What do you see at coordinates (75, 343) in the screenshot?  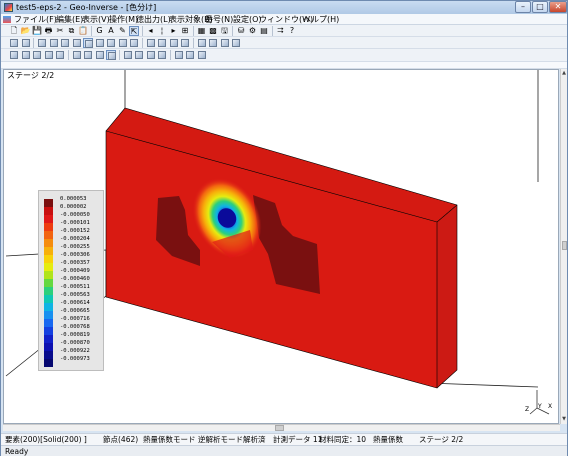 I see `legend-value: -0.000870` at bounding box center [75, 343].